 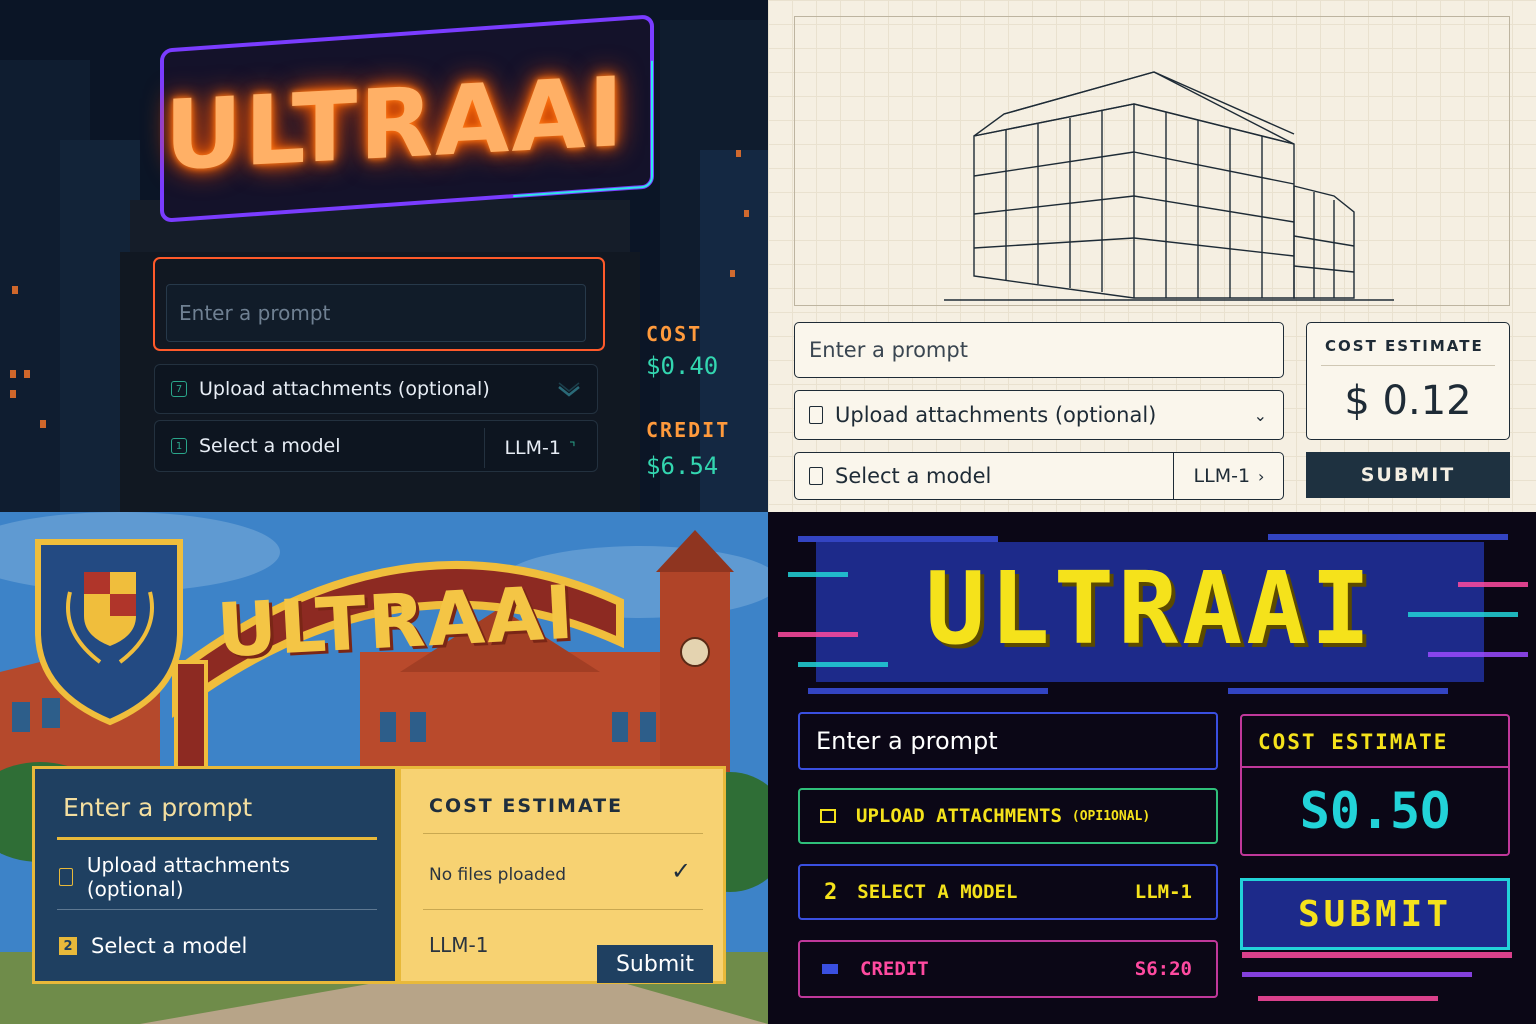 What do you see at coordinates (1169, 186) in the screenshot?
I see `building-sketch` at bounding box center [1169, 186].